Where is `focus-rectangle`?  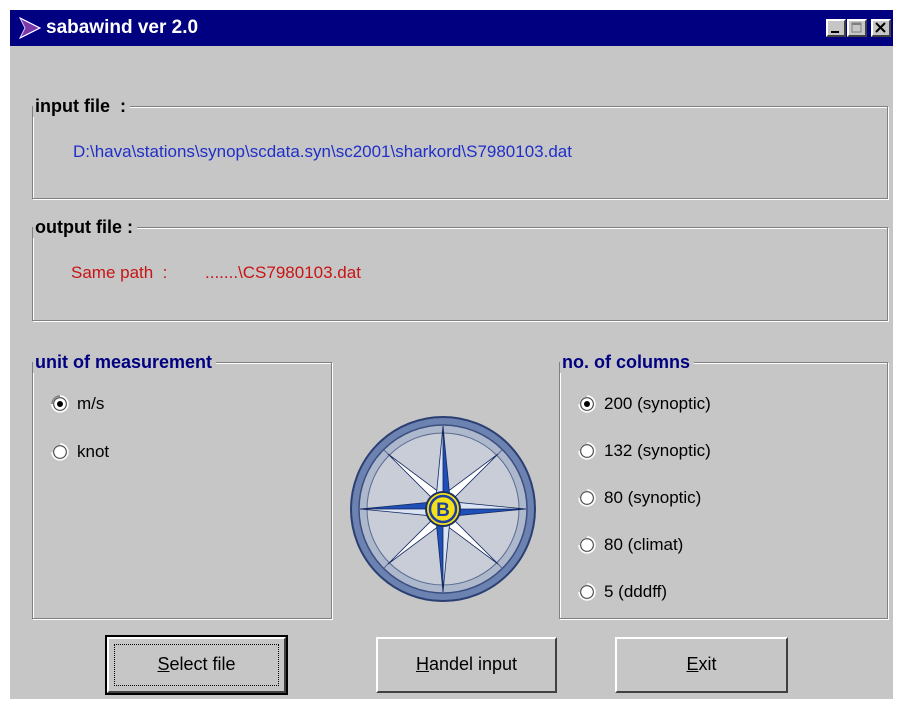
focus-rectangle is located at coordinates (196, 665).